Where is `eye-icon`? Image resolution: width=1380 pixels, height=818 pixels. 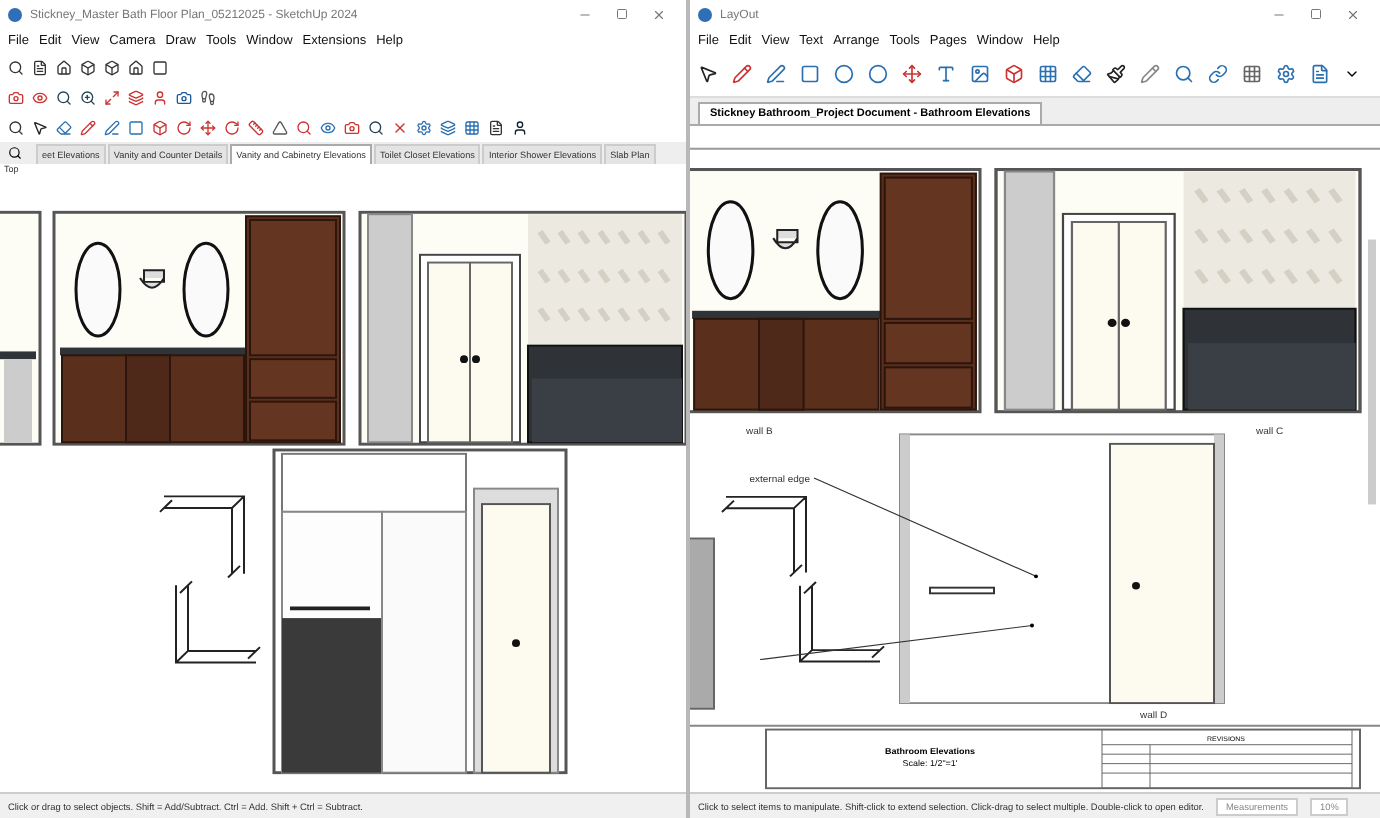 eye-icon is located at coordinates (40, 97).